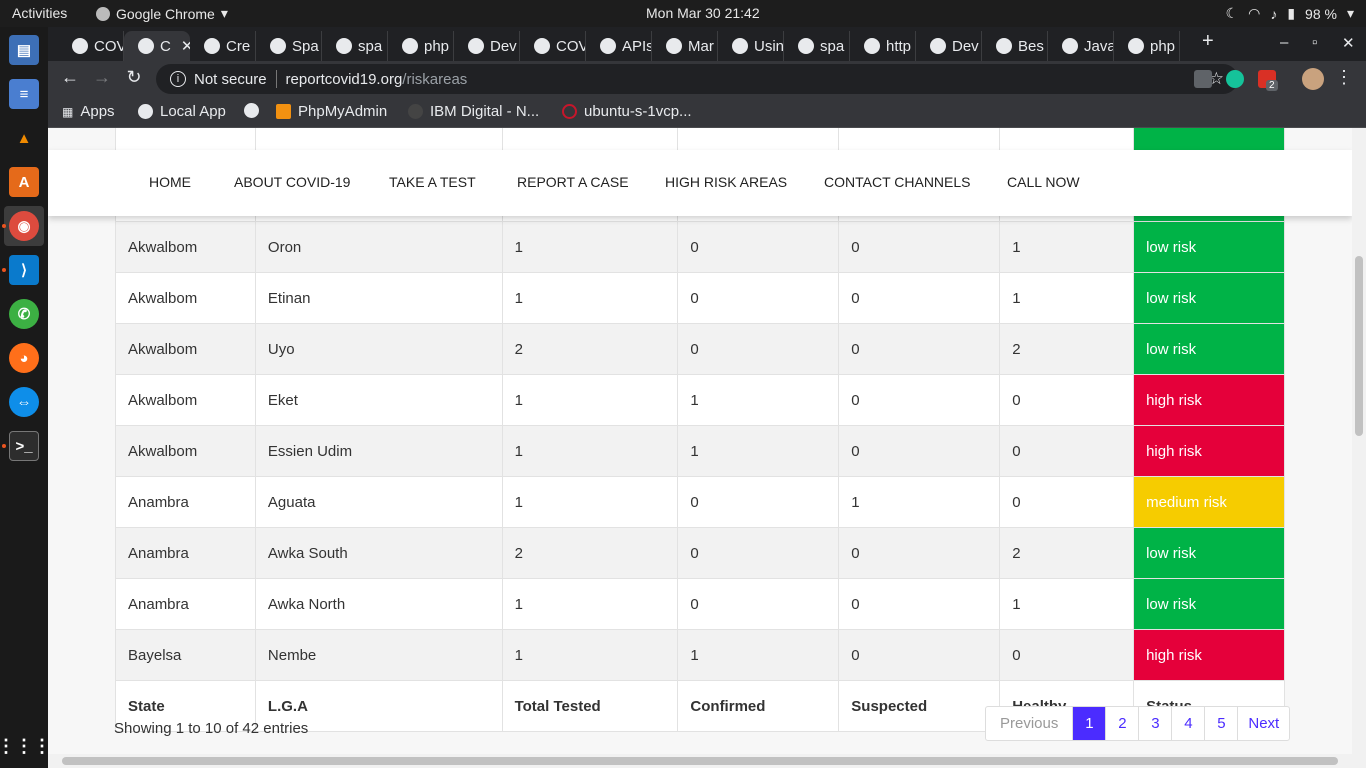 The image size is (1366, 768). Describe the element at coordinates (24, 138) in the screenshot. I see `vlc-icon: ▲` at that location.